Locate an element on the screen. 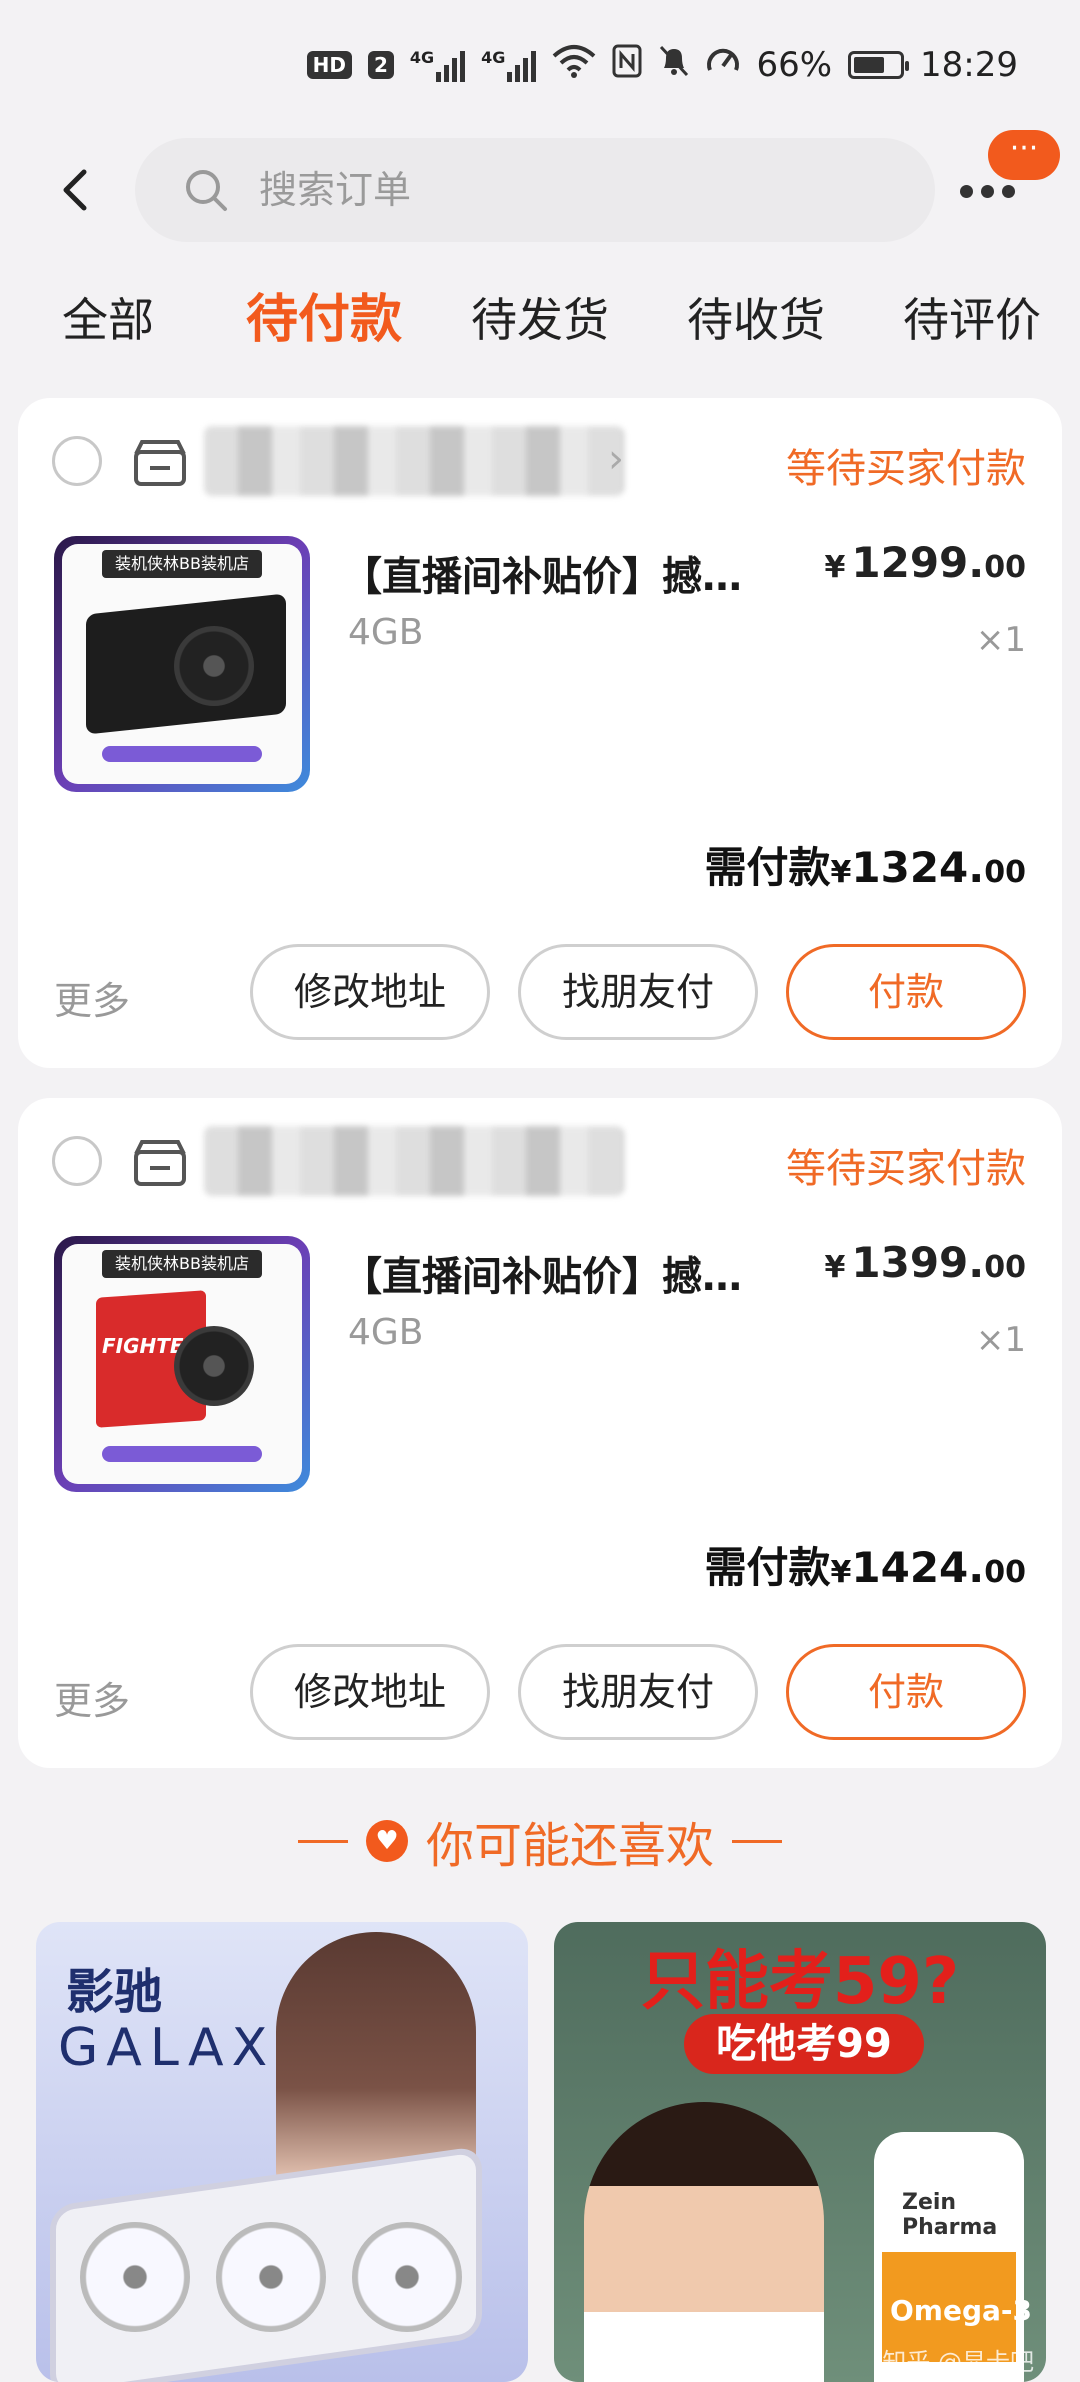 Image resolution: width=1080 pixels, height=2382 pixels. unit-price: ¥1399.00 is located at coordinates (925, 1262).